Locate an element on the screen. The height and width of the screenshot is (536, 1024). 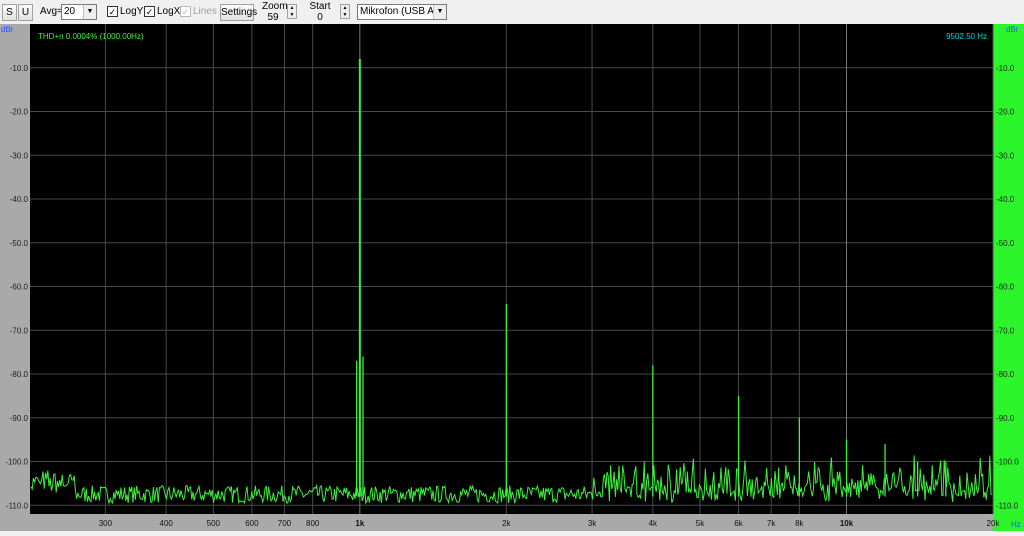
right-y-tick-label: -90.0 is located at coordinates (1005, 418).